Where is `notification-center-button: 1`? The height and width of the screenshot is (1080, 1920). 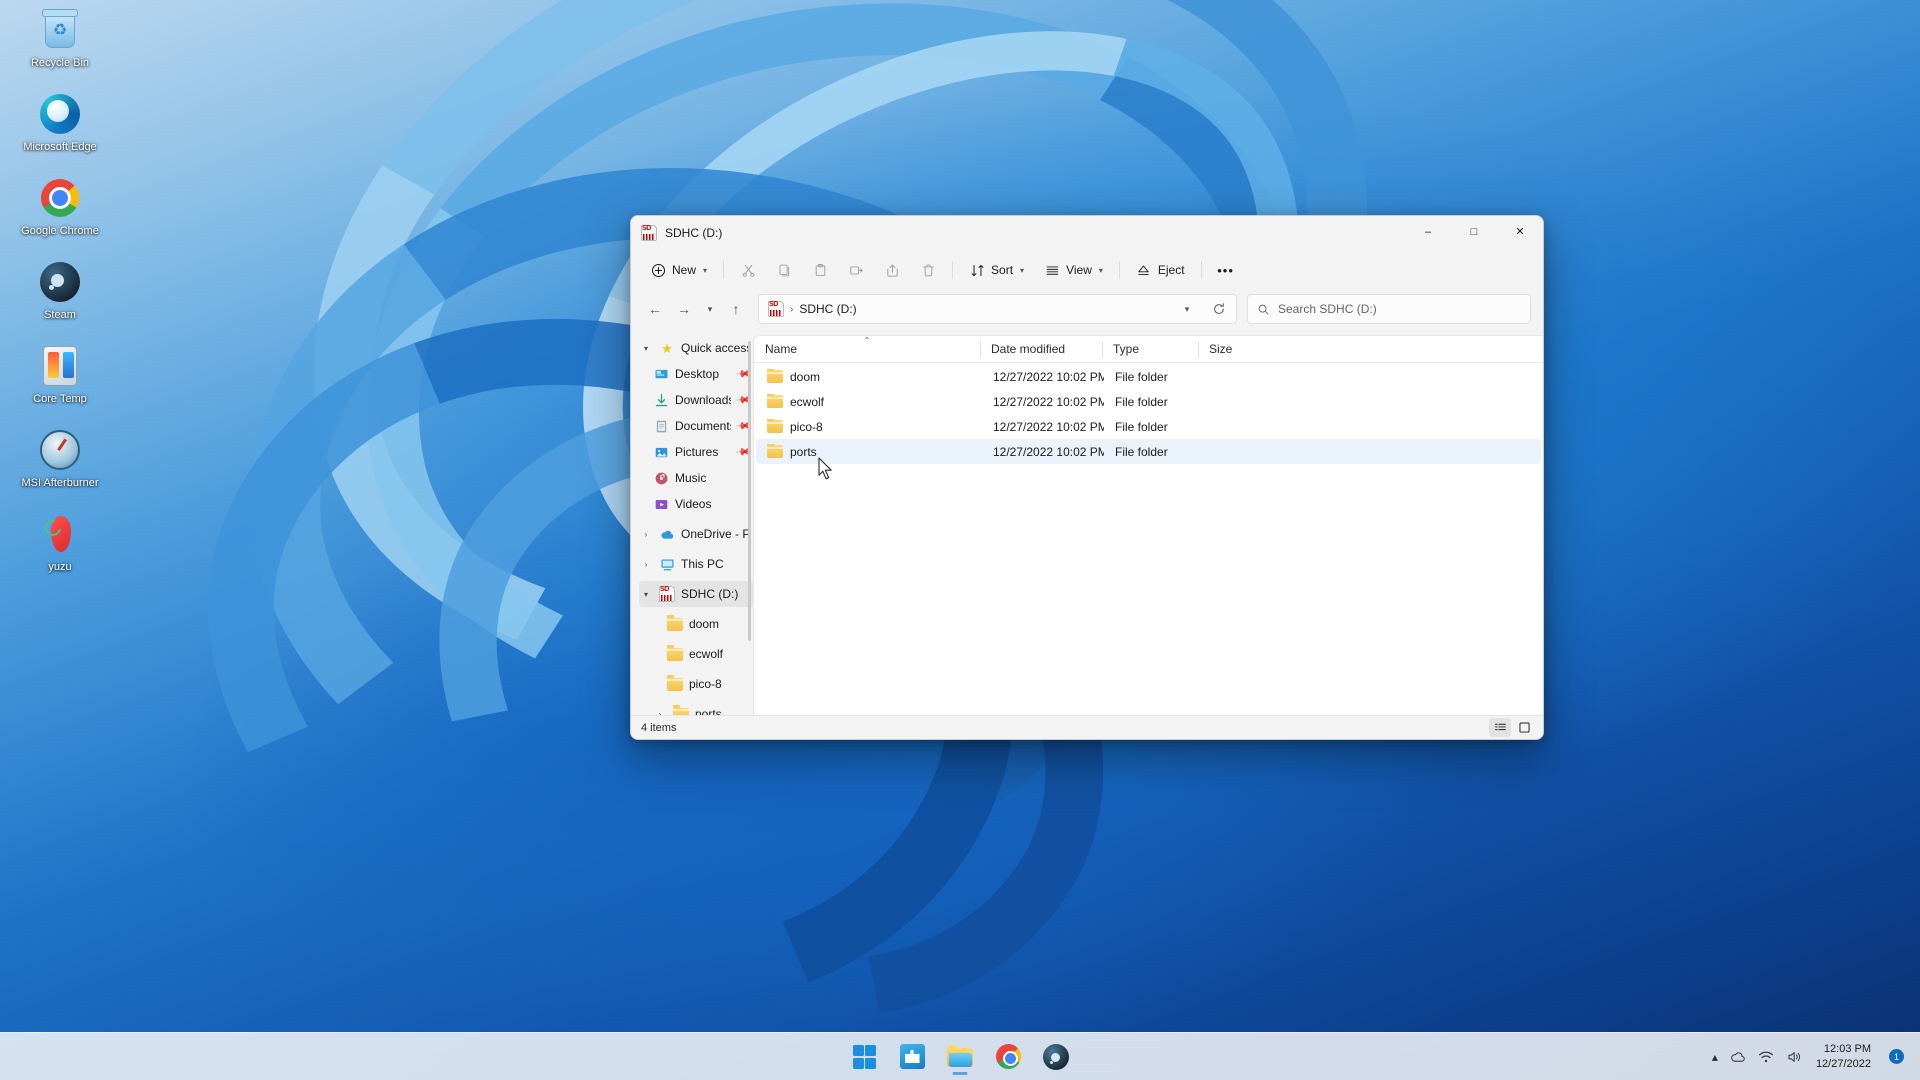
notification-center-button: 1 is located at coordinates (1894, 1057).